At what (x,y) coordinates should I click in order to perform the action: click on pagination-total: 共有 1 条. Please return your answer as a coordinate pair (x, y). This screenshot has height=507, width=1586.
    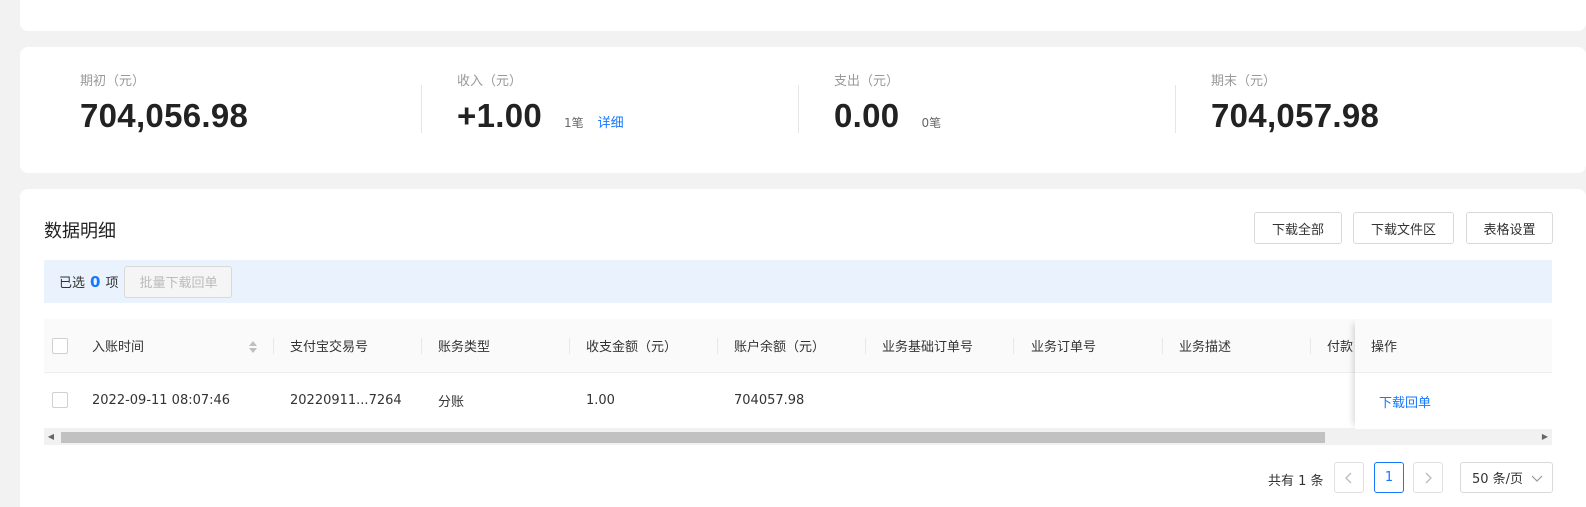
    Looking at the image, I should click on (1296, 481).